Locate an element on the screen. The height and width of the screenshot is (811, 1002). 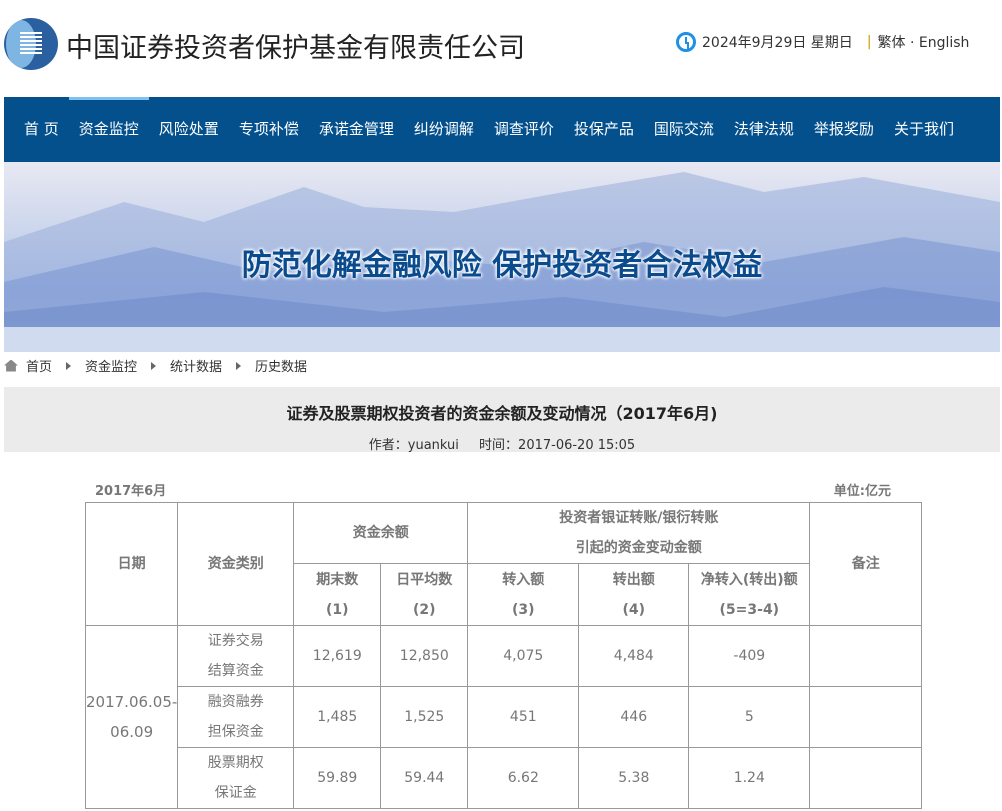
nav-mediation: 纠纷调解 is located at coordinates (444, 129).